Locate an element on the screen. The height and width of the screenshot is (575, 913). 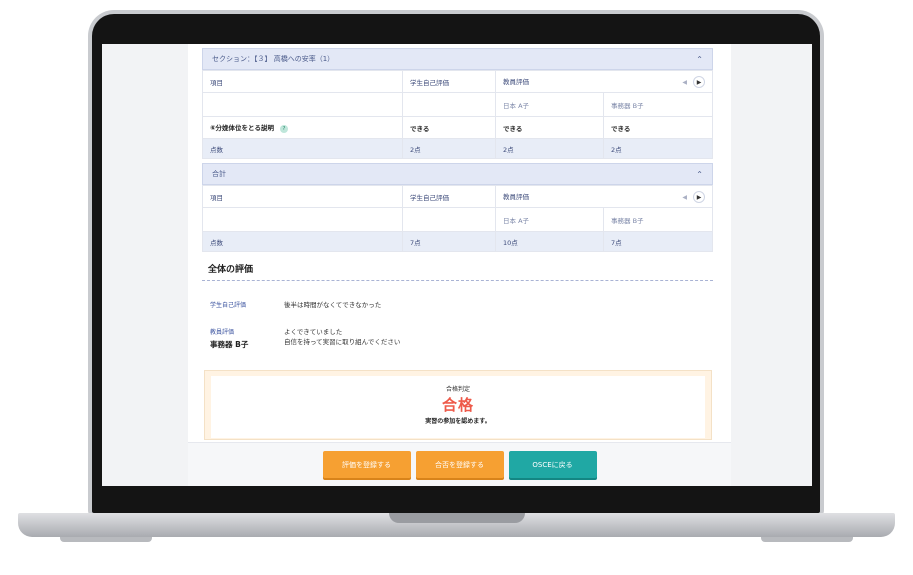
total-title: 合計 is located at coordinates (219, 174).